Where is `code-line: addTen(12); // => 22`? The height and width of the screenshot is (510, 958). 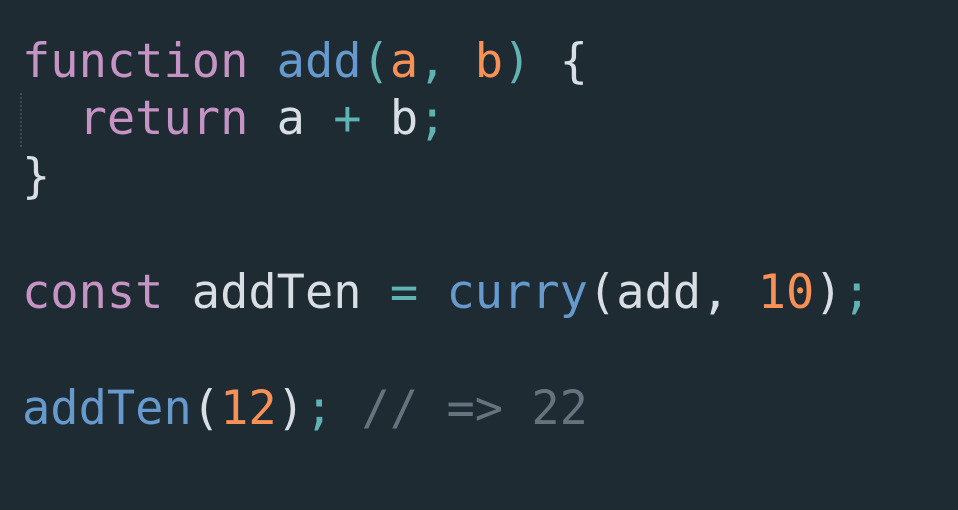
code-line: addTen(12); // => 22 is located at coordinates (305, 409).